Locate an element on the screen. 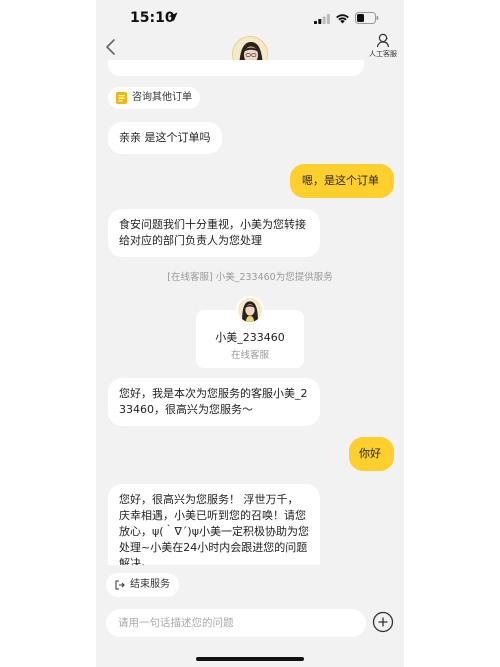  wifi-icon is located at coordinates (342, 19).